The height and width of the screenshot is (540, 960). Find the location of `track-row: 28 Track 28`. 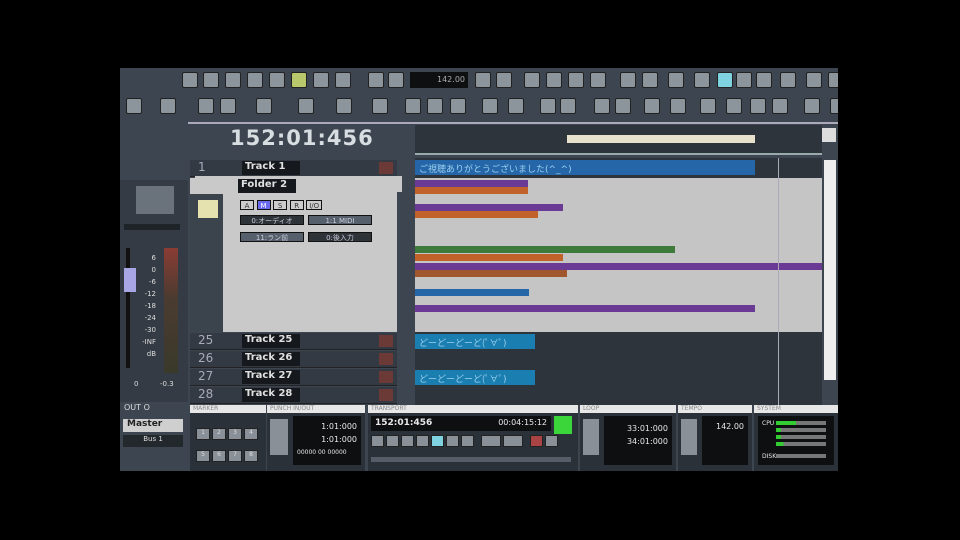

track-row: 28 Track 28 is located at coordinates (293, 395).